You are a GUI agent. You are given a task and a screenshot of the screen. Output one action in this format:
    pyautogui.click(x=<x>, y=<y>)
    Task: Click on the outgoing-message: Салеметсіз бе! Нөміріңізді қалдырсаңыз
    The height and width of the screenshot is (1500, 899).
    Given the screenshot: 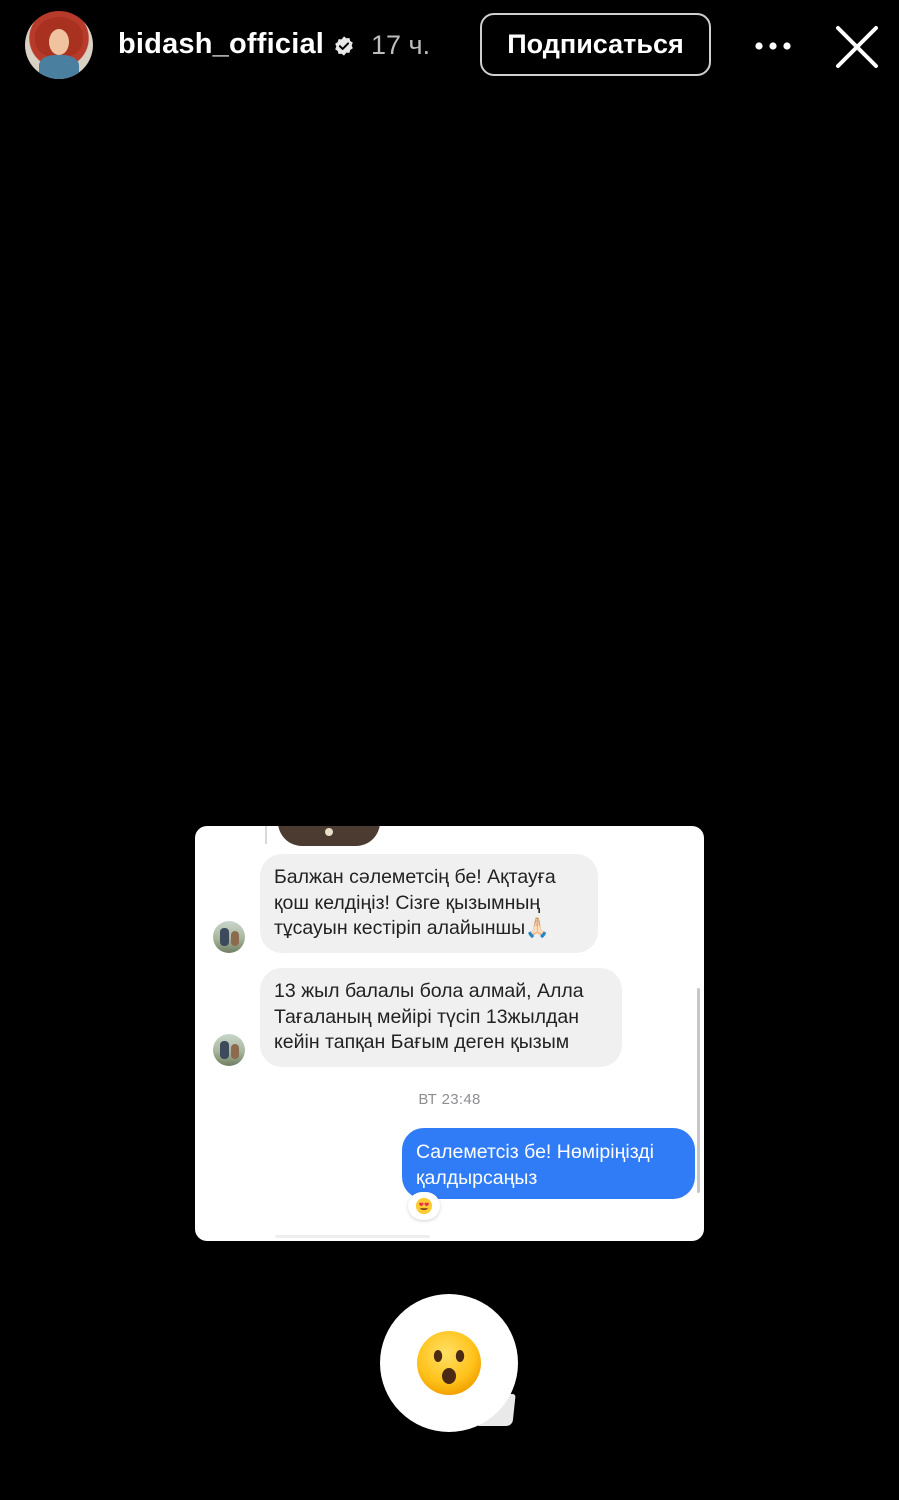 What is the action you would take?
    pyautogui.click(x=548, y=1163)
    